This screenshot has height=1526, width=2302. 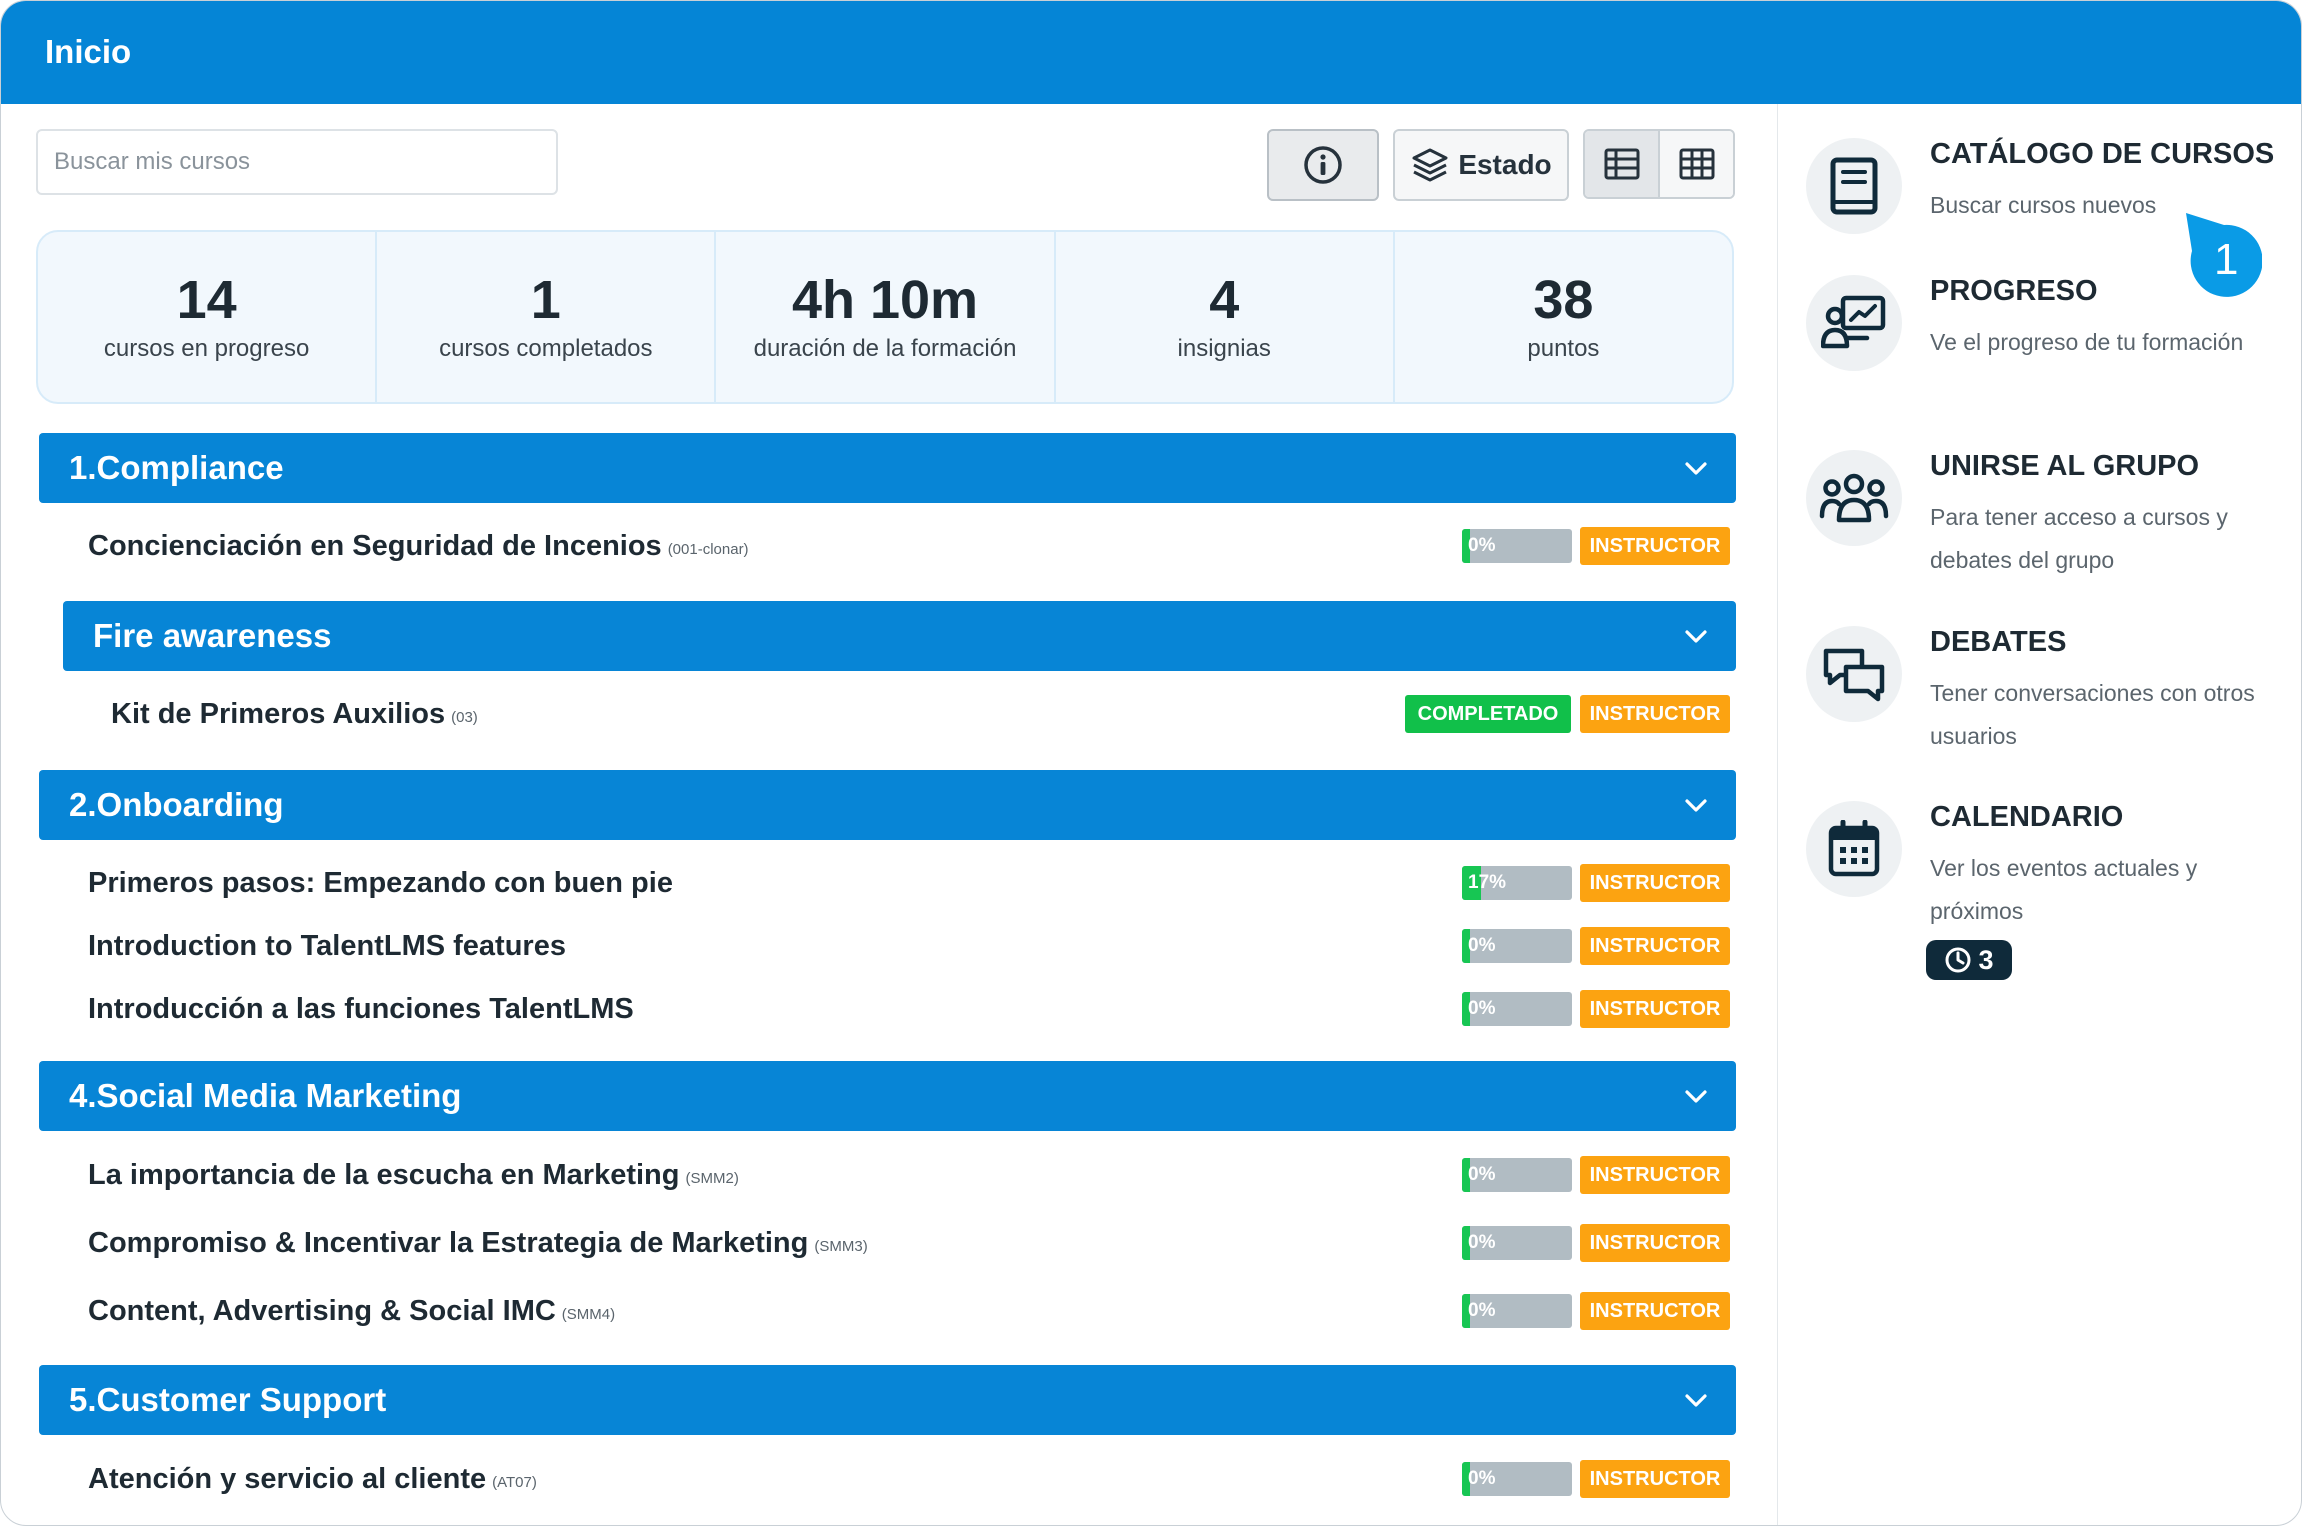 I want to click on course-row: Kit de Primeros Auxilios (03), so click(x=294, y=714).